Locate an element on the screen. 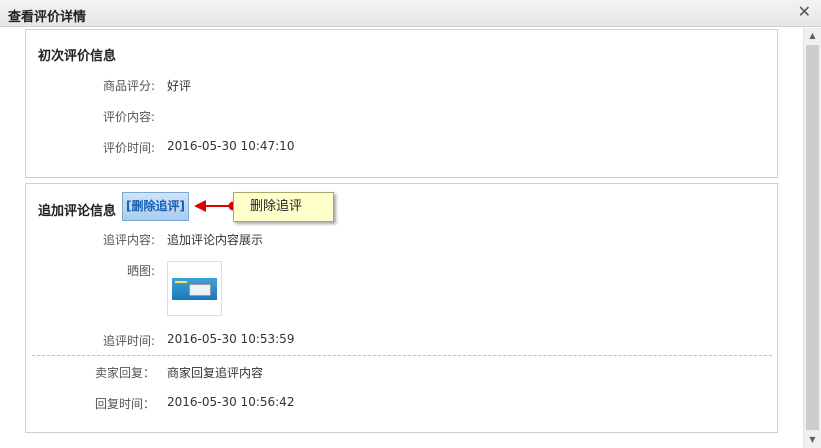 This screenshot has height=448, width=821. reply-time-value: 2016-05-30 10:56:42 is located at coordinates (231, 402).